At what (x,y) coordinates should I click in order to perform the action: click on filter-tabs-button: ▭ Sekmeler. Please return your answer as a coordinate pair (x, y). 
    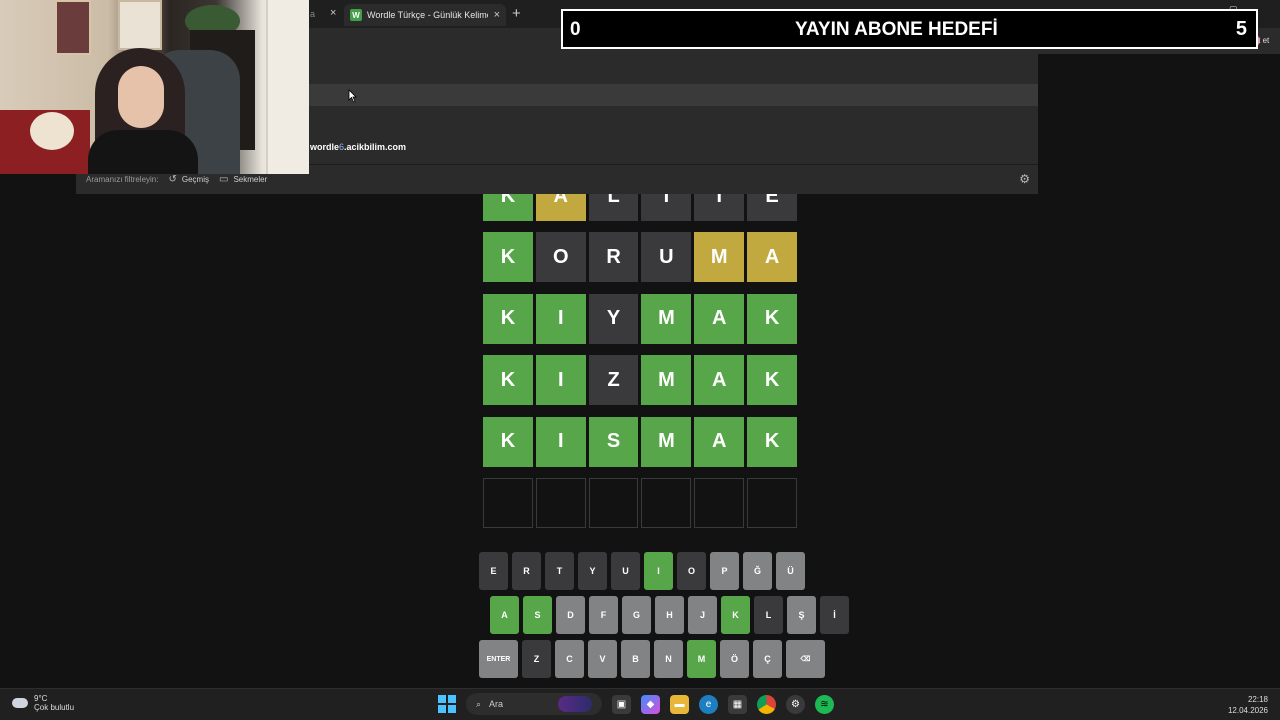
    Looking at the image, I should click on (243, 179).